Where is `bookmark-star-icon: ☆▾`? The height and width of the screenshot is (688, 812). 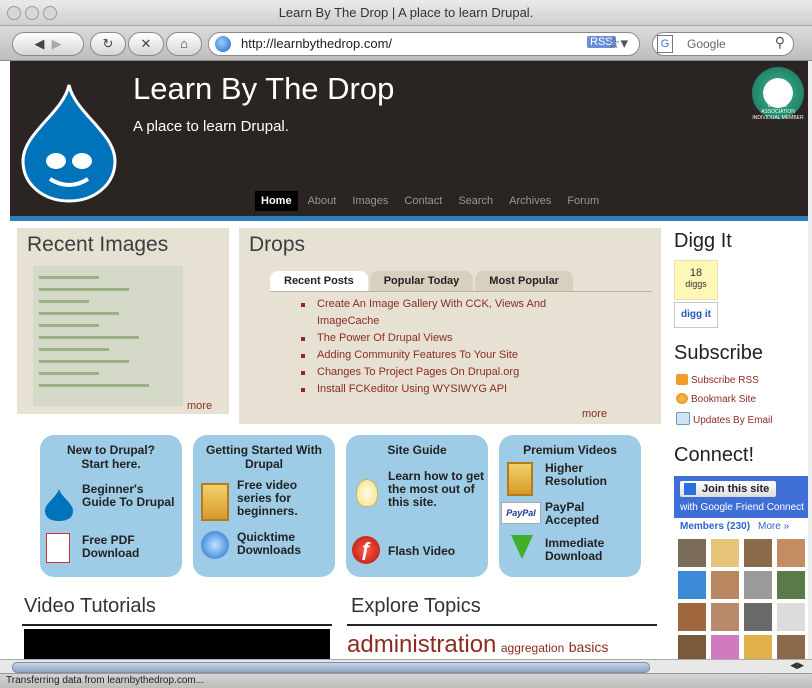 bookmark-star-icon: ☆▾ is located at coordinates (617, 43).